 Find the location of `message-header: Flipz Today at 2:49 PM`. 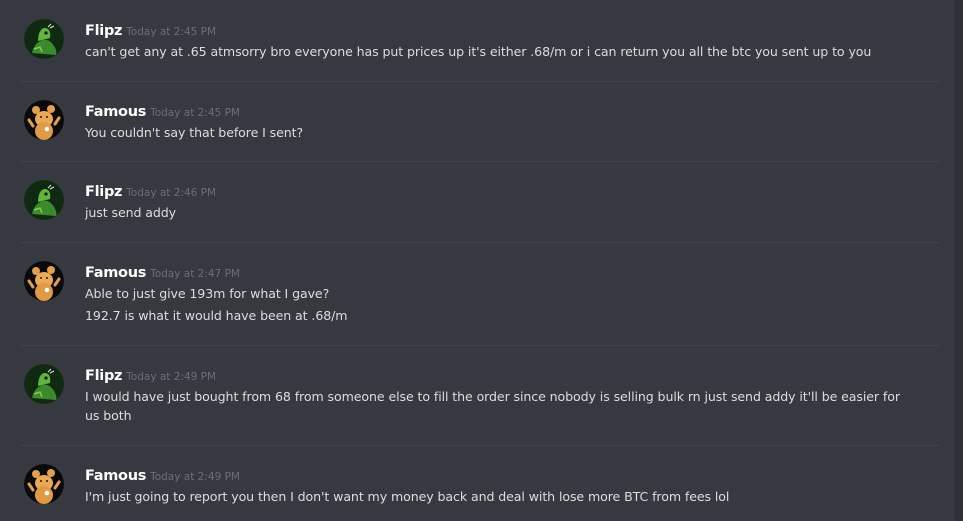

message-header: Flipz Today at 2:49 PM is located at coordinates (150, 375).